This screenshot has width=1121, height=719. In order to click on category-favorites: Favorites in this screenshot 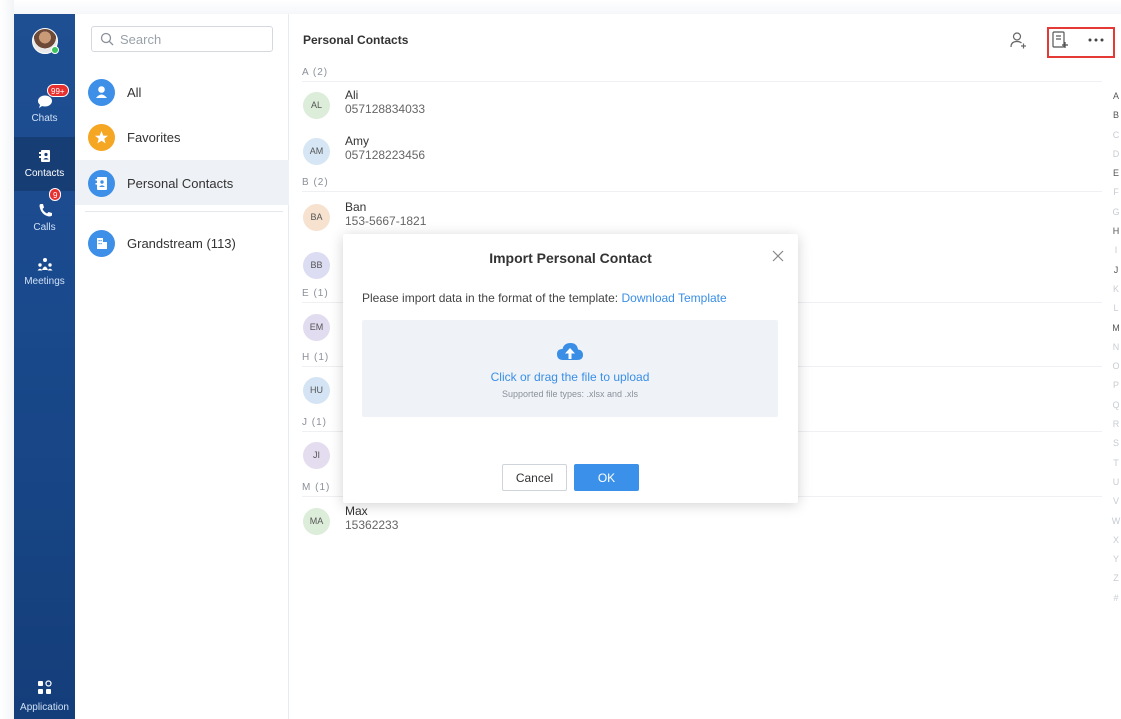, I will do `click(182, 136)`.